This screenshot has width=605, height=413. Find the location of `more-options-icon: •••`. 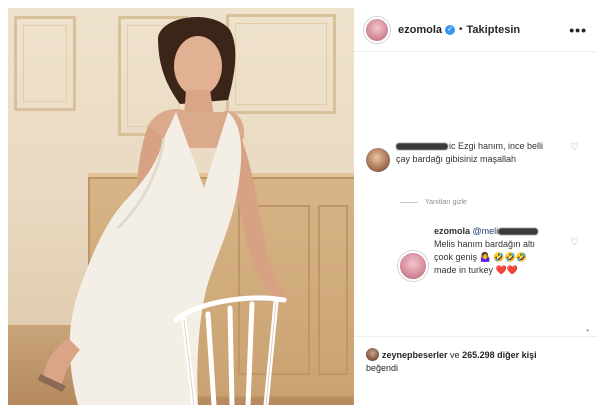

more-options-icon: ••• is located at coordinates (578, 30).